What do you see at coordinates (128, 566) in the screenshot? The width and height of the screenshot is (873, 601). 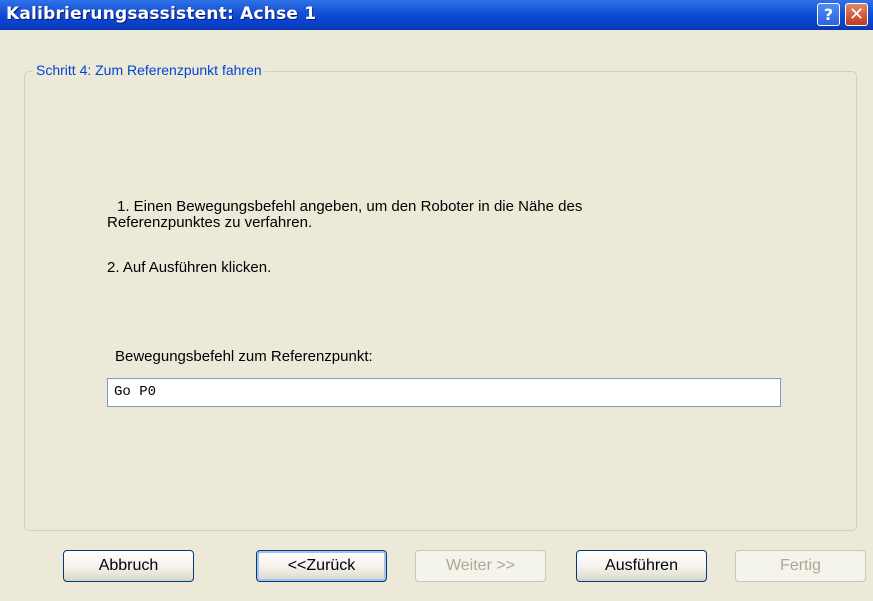 I see `cancel-button: Abbruch` at bounding box center [128, 566].